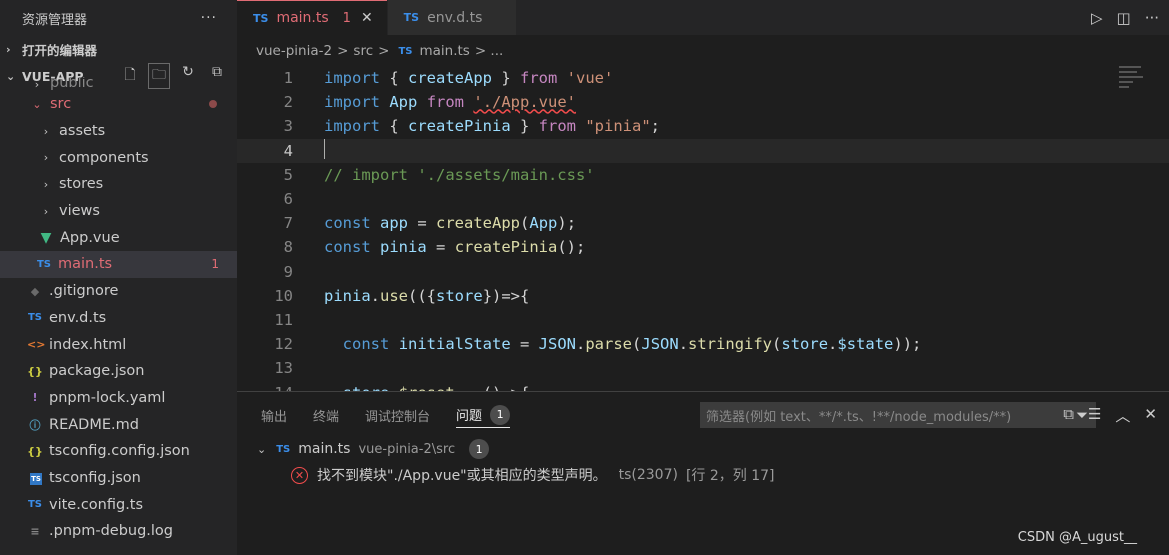 This screenshot has width=1169, height=555. I want to click on problem-position: [行 2，列 17], so click(730, 476).